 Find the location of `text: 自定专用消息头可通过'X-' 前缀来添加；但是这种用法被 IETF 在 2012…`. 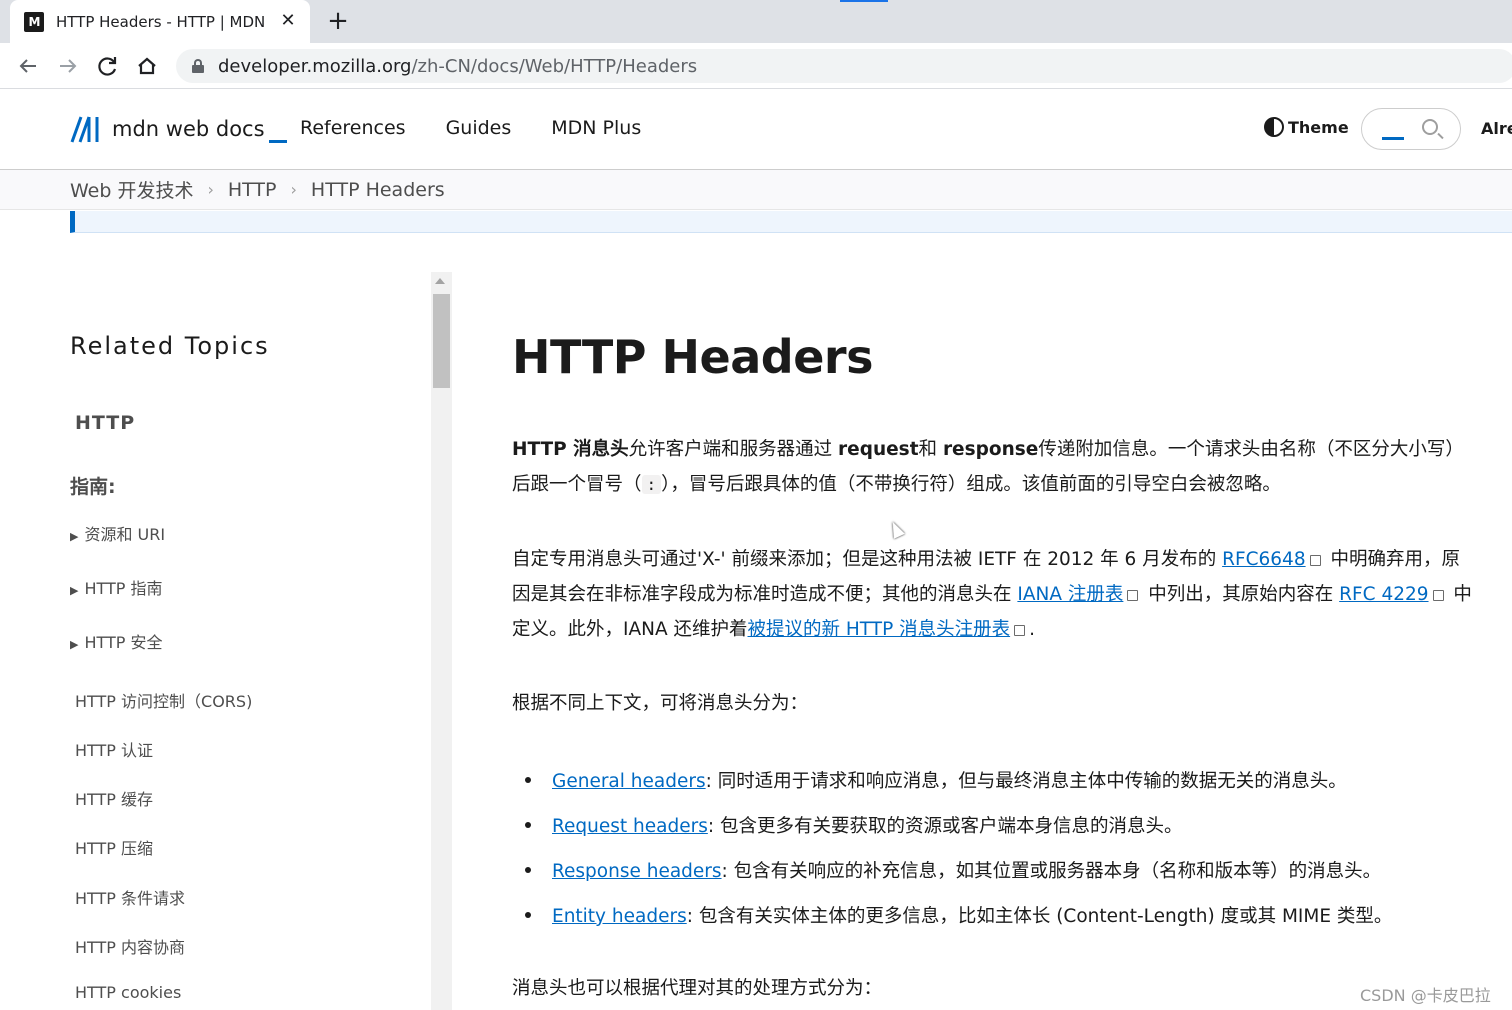

text: 自定专用消息头可通过'X-' 前缀来添加；但是这种用法被 IETF 在 2012… is located at coordinates (867, 559).